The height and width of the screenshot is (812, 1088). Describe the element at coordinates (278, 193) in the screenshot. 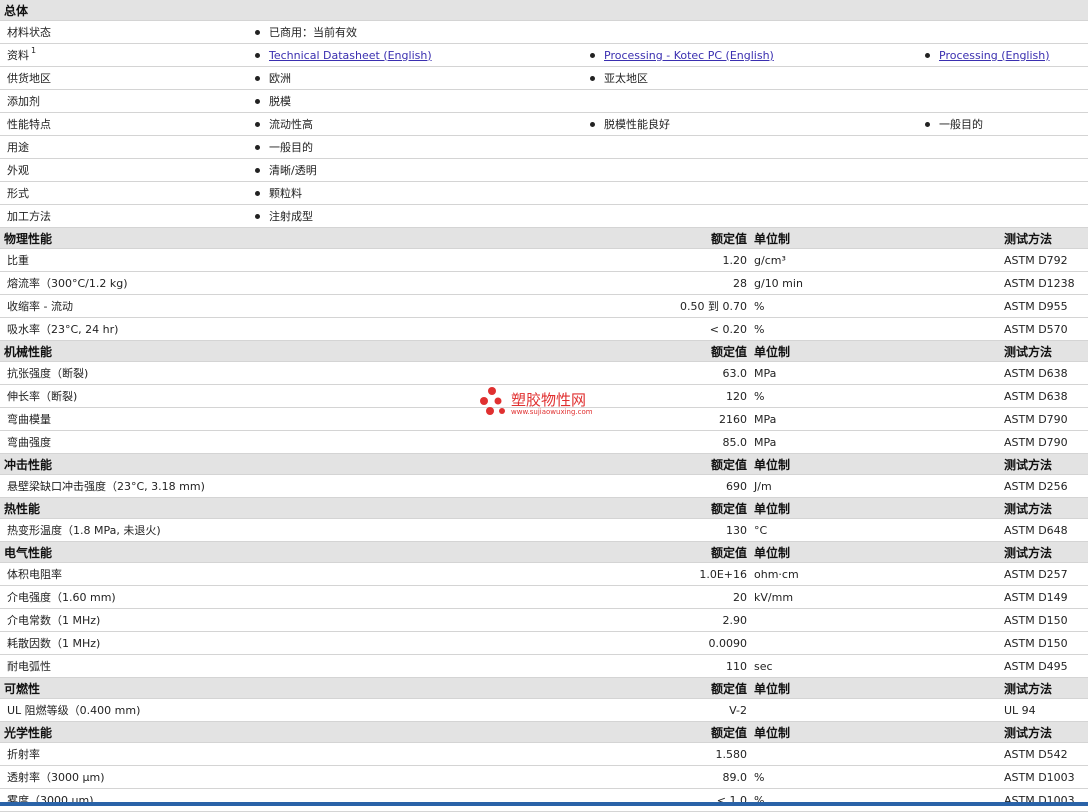

I see `bullet-item: 颗粒料` at that location.